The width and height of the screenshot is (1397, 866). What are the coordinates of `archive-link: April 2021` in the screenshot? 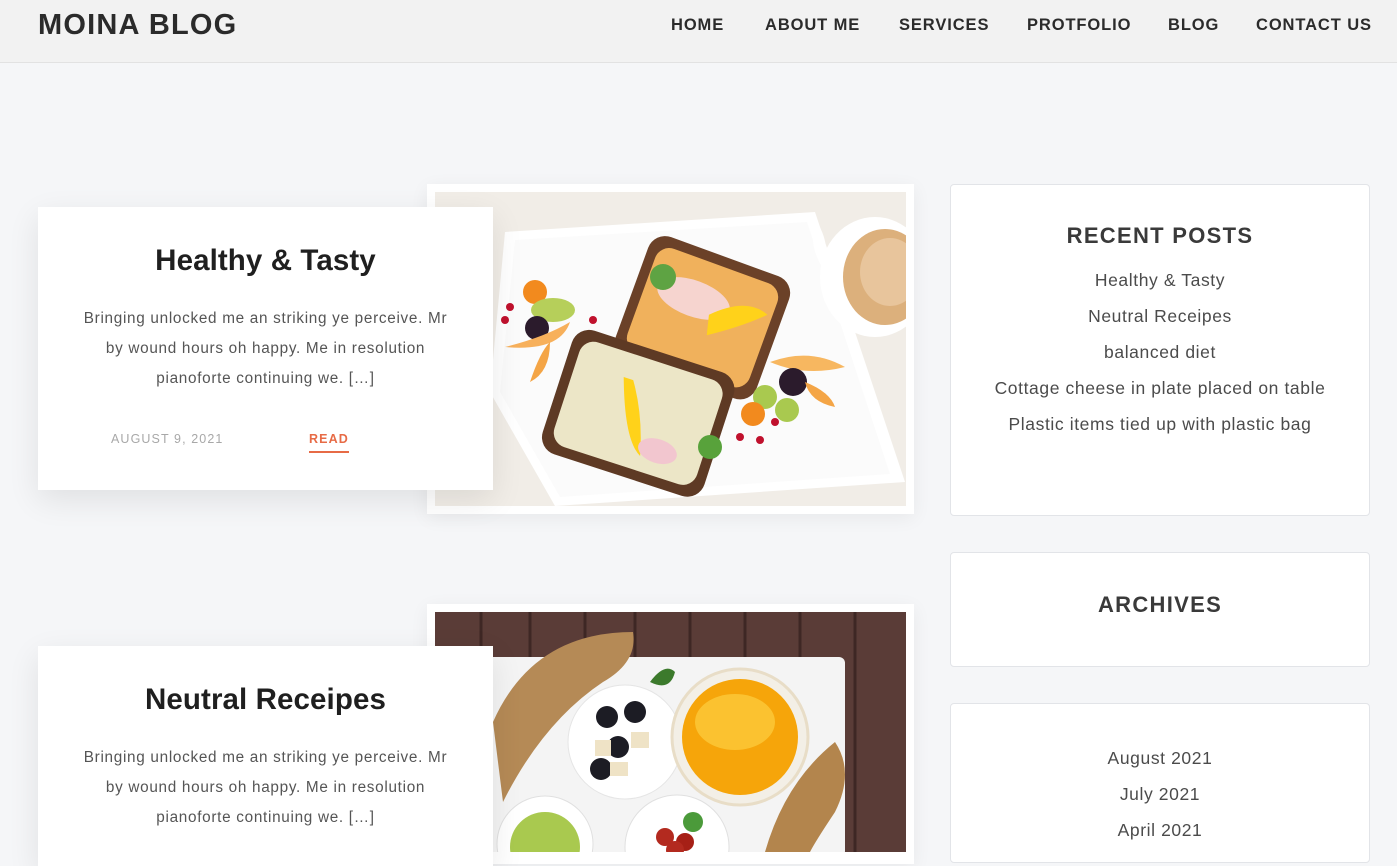 It's located at (1160, 830).